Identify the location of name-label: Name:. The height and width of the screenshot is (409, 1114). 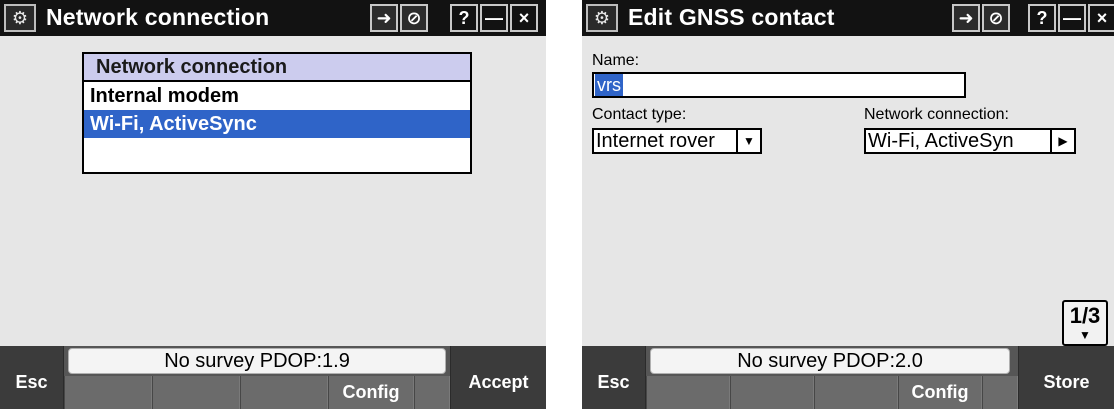
(616, 60).